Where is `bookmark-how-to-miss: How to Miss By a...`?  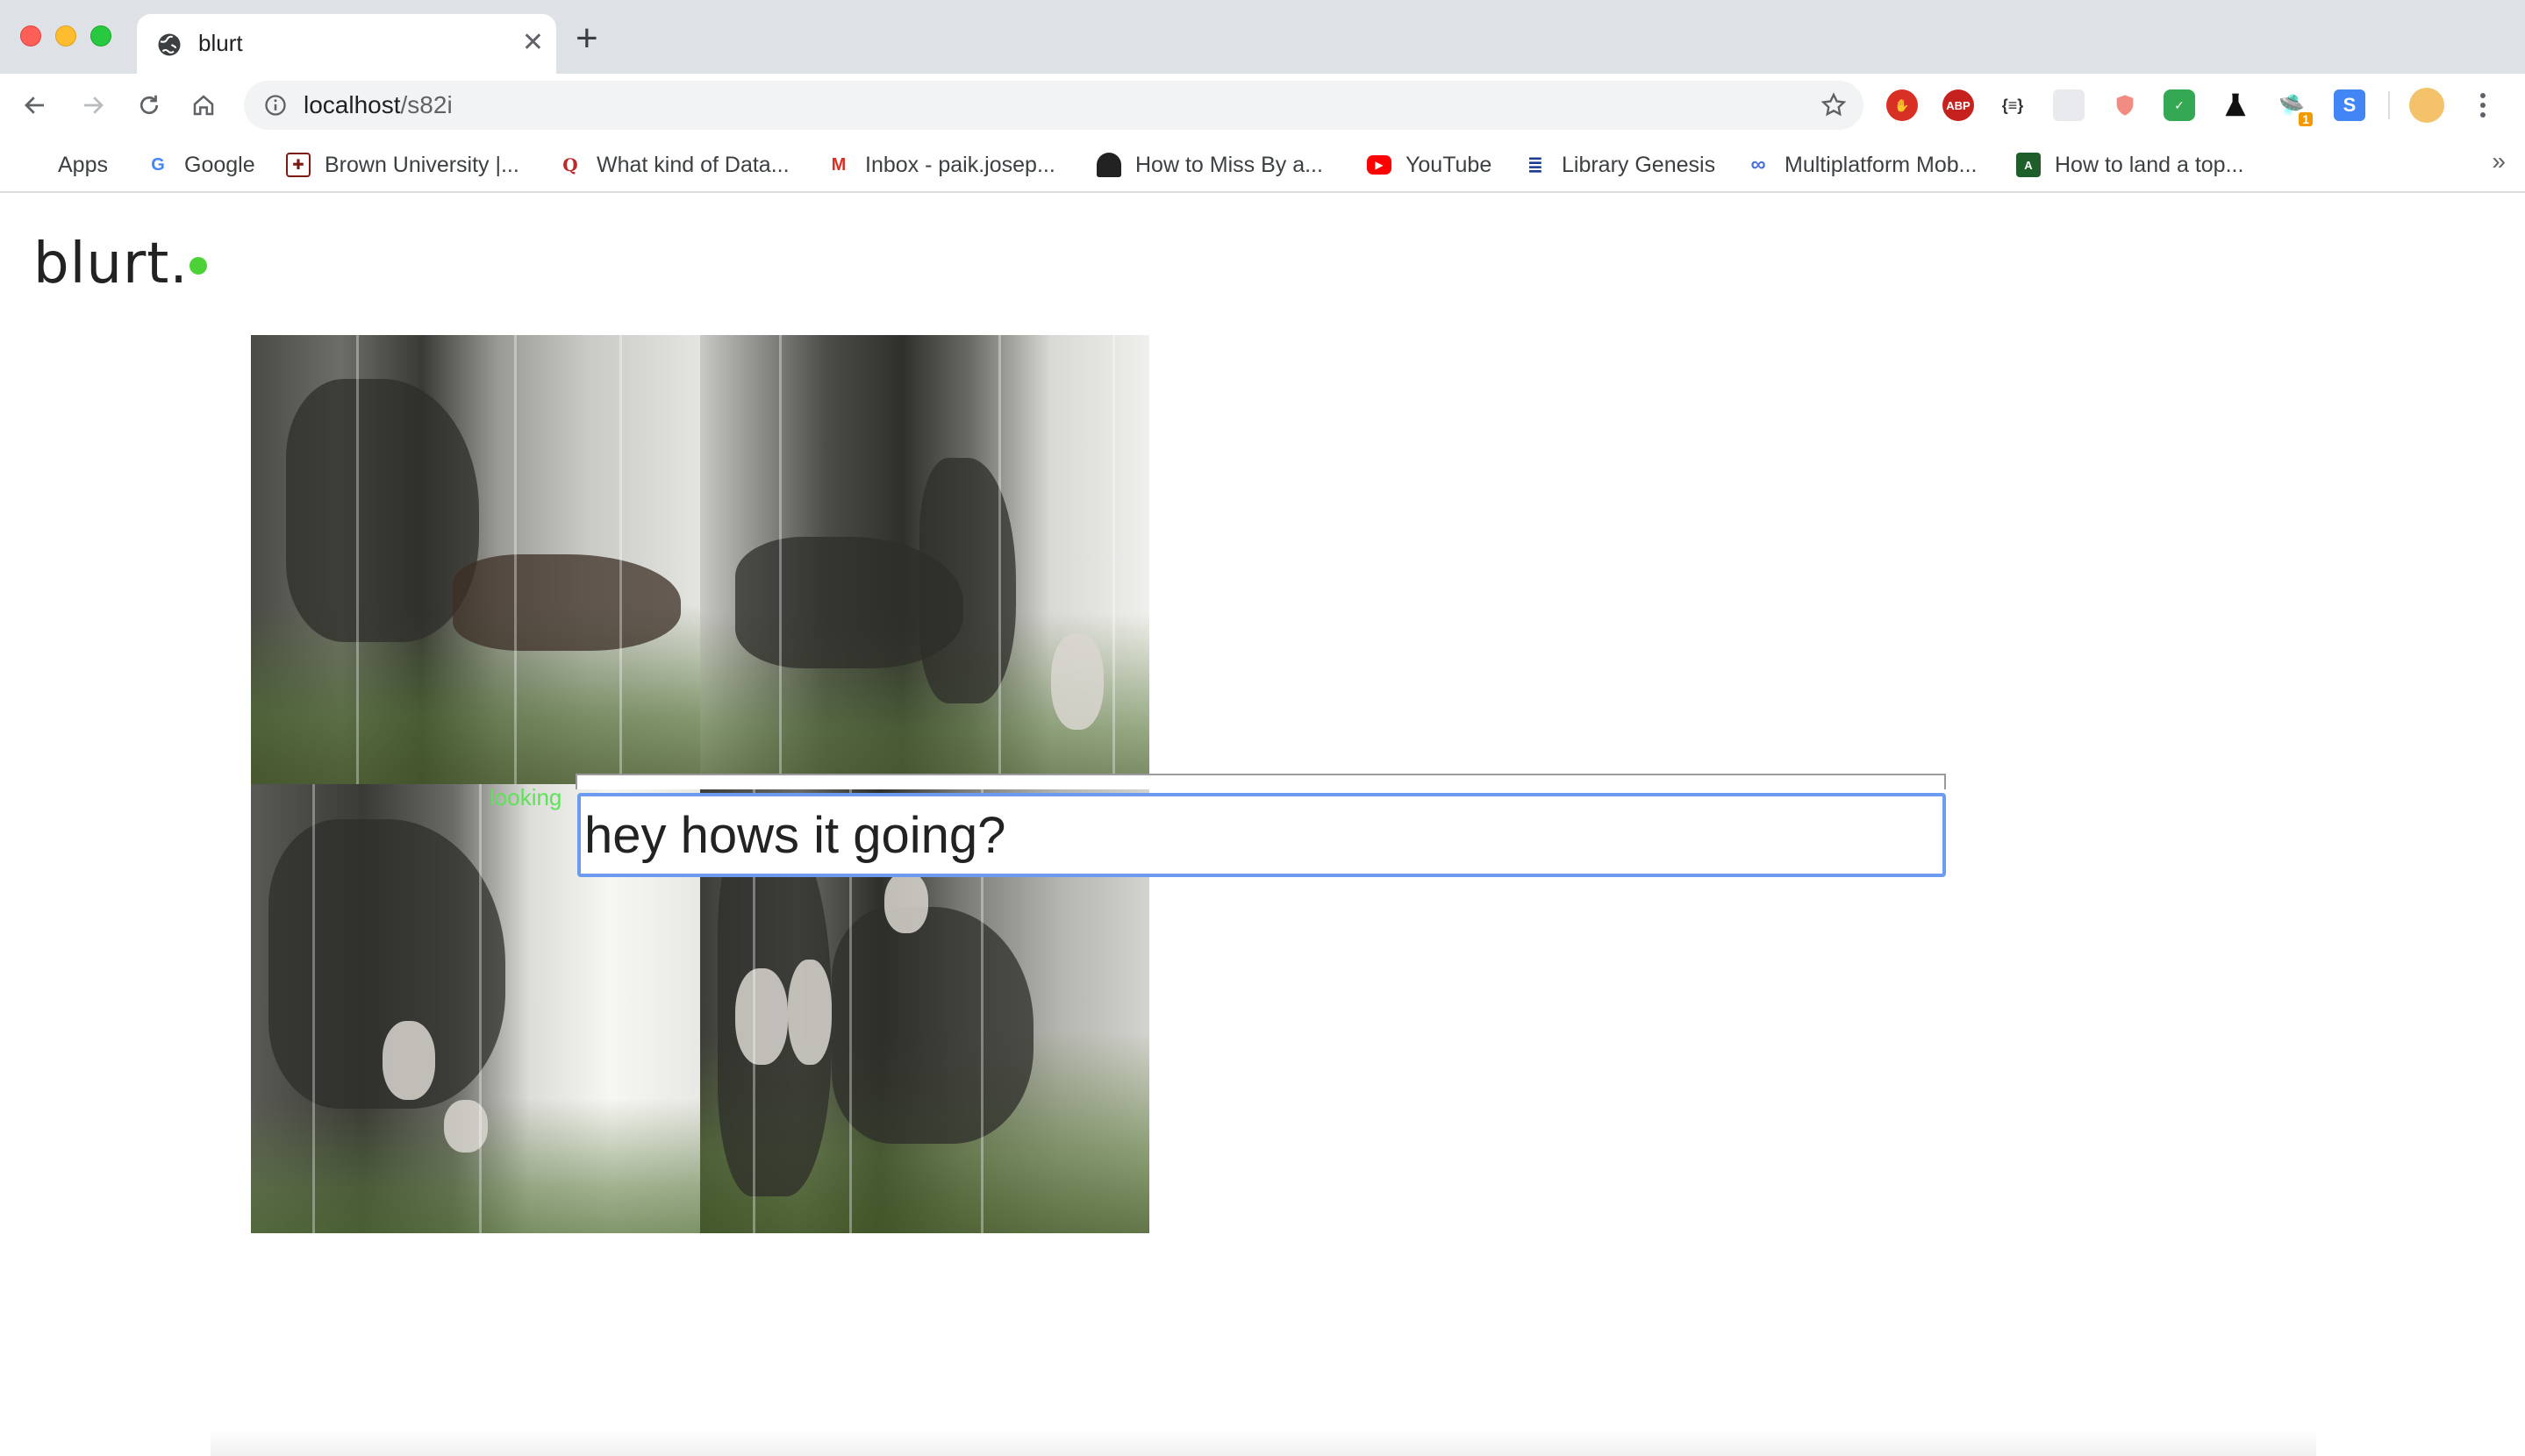
bookmark-how-to-miss: How to Miss By a... is located at coordinates (1210, 164).